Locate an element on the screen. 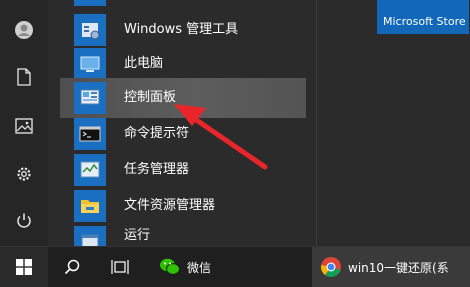 The image size is (470, 287). microsoft-store-tile: Microsoft Store is located at coordinates (423, 17).